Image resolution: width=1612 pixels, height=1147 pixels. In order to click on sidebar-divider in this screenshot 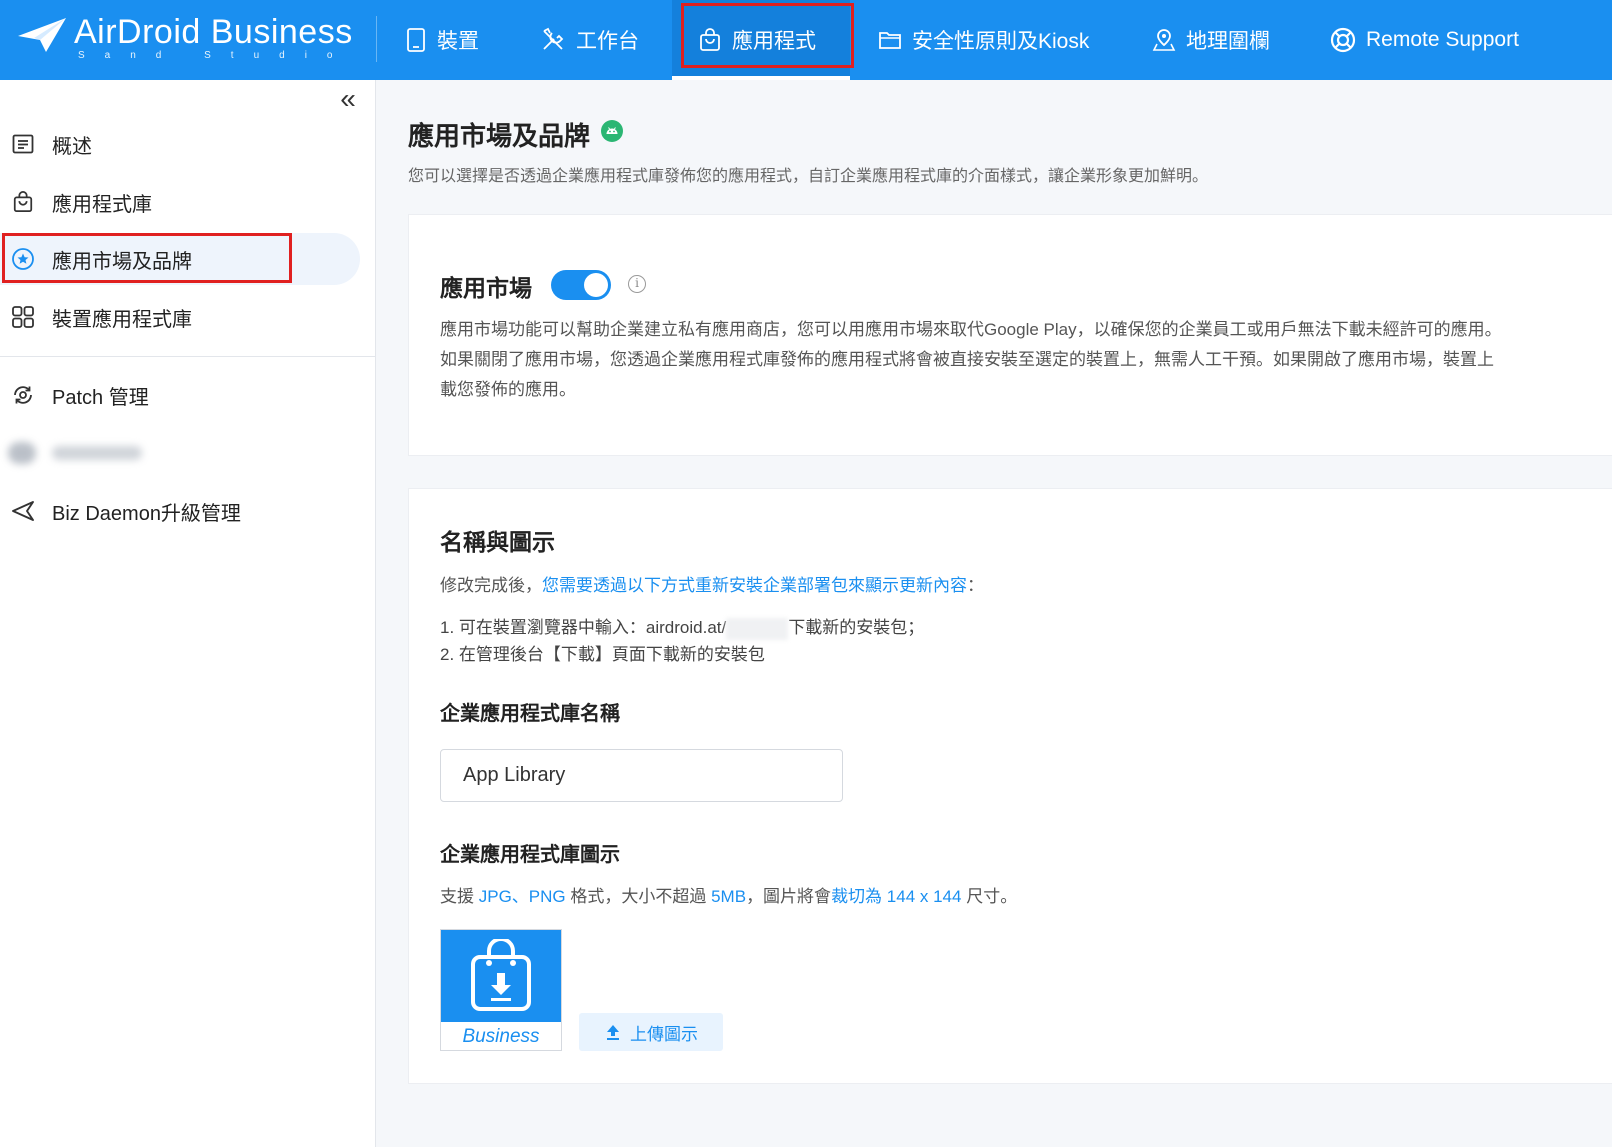, I will do `click(188, 356)`.